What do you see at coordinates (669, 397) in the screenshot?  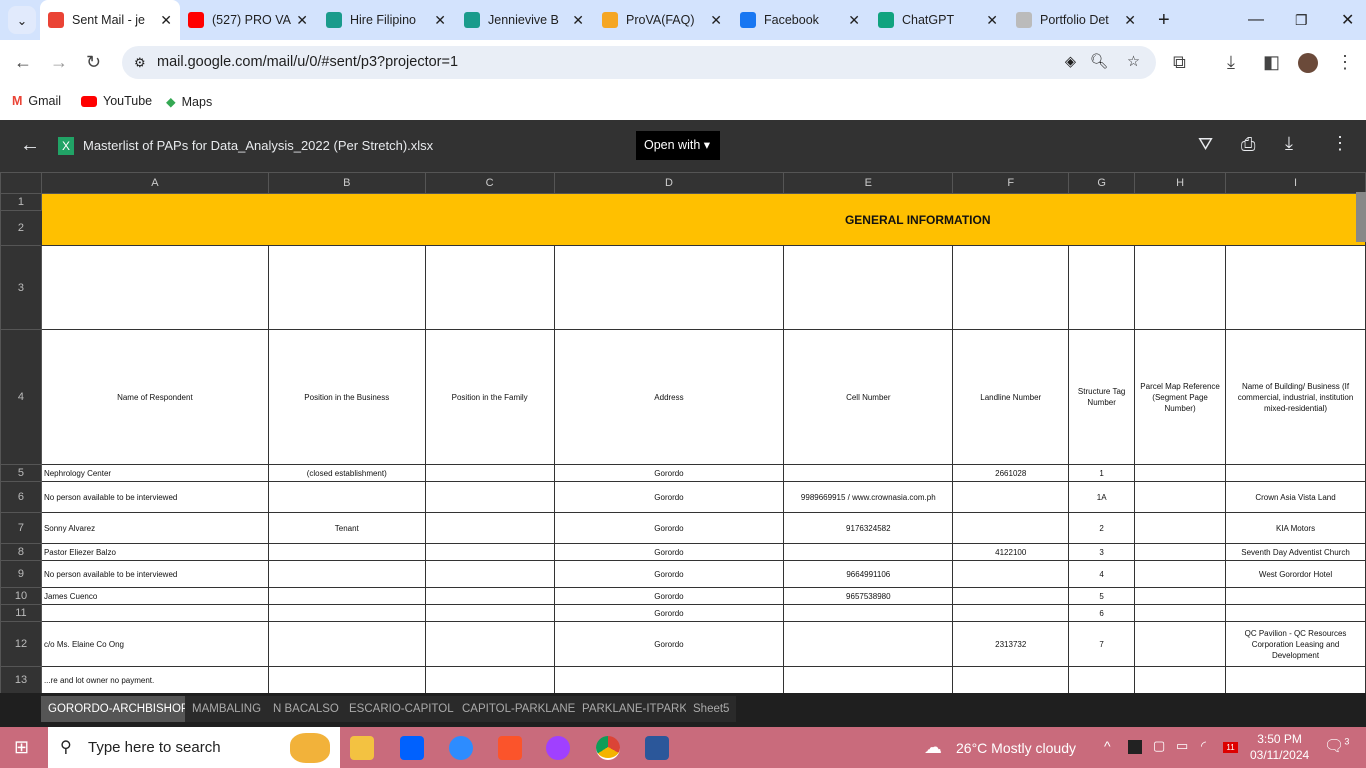 I see `column-title: Address` at bounding box center [669, 397].